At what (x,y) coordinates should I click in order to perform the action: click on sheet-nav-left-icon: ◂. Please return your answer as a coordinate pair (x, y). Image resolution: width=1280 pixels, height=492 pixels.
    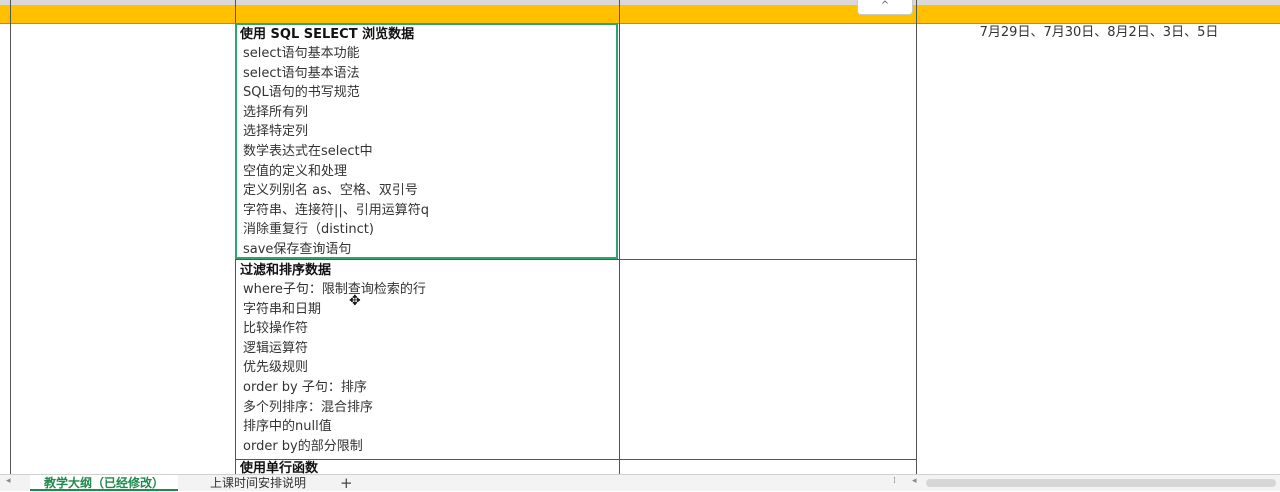
    Looking at the image, I should click on (8, 481).